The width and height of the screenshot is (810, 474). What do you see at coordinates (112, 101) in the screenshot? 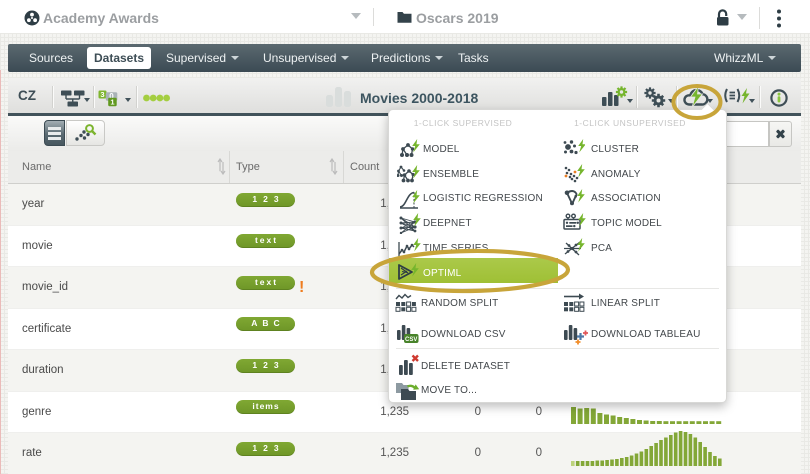
I see `svg-text: 1` at bounding box center [112, 101].